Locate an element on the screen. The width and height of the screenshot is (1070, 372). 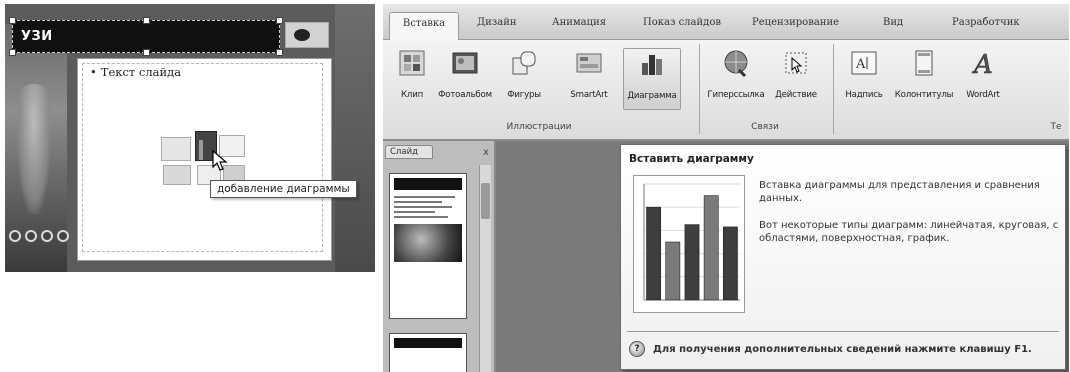
resize-handle-tr is located at coordinates (279, 20).